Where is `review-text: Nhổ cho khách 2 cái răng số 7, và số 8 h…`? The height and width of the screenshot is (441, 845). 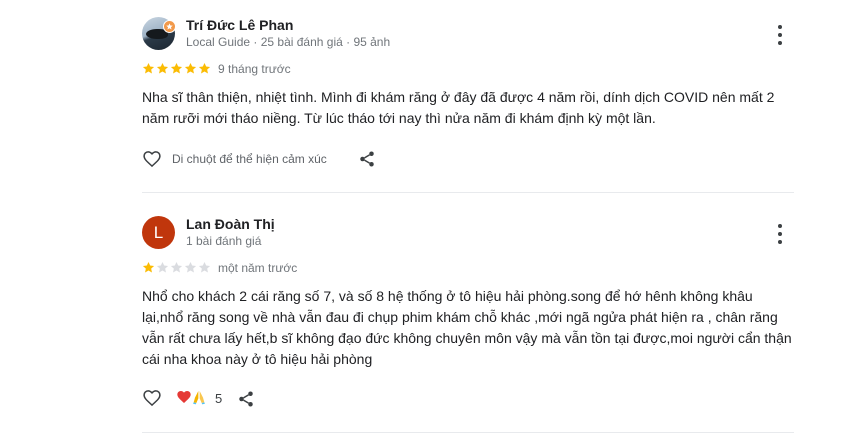
review-text: Nhổ cho khách 2 cái răng số 7, và số 8 h… is located at coordinates (467, 327).